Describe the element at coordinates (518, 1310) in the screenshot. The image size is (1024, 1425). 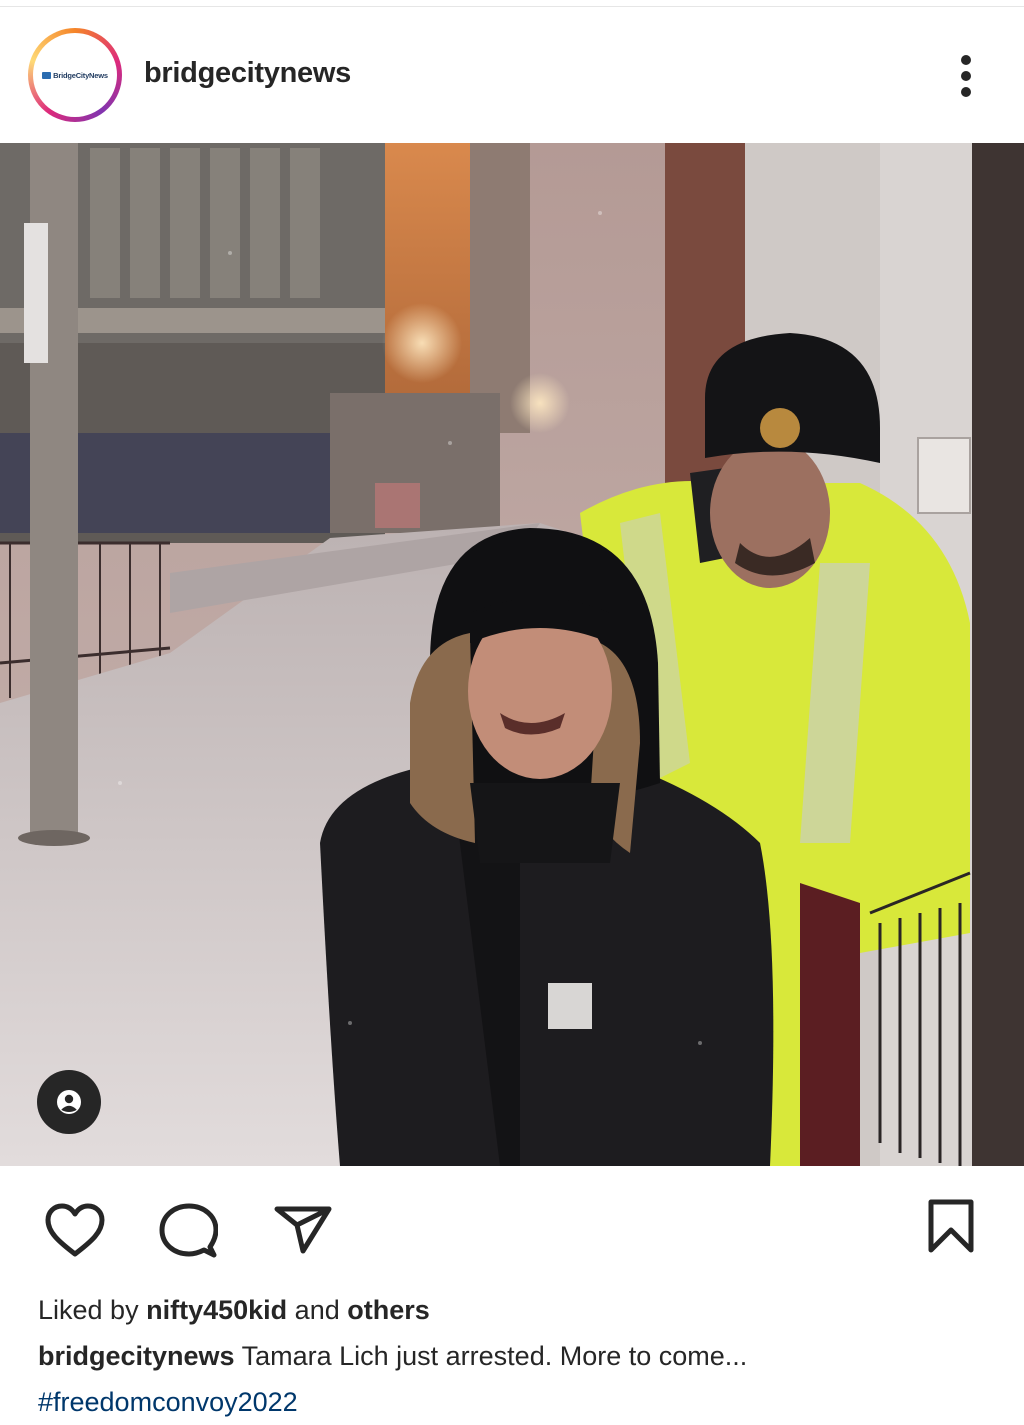
I see `likes-line: Liked by nifty450kid and others` at that location.